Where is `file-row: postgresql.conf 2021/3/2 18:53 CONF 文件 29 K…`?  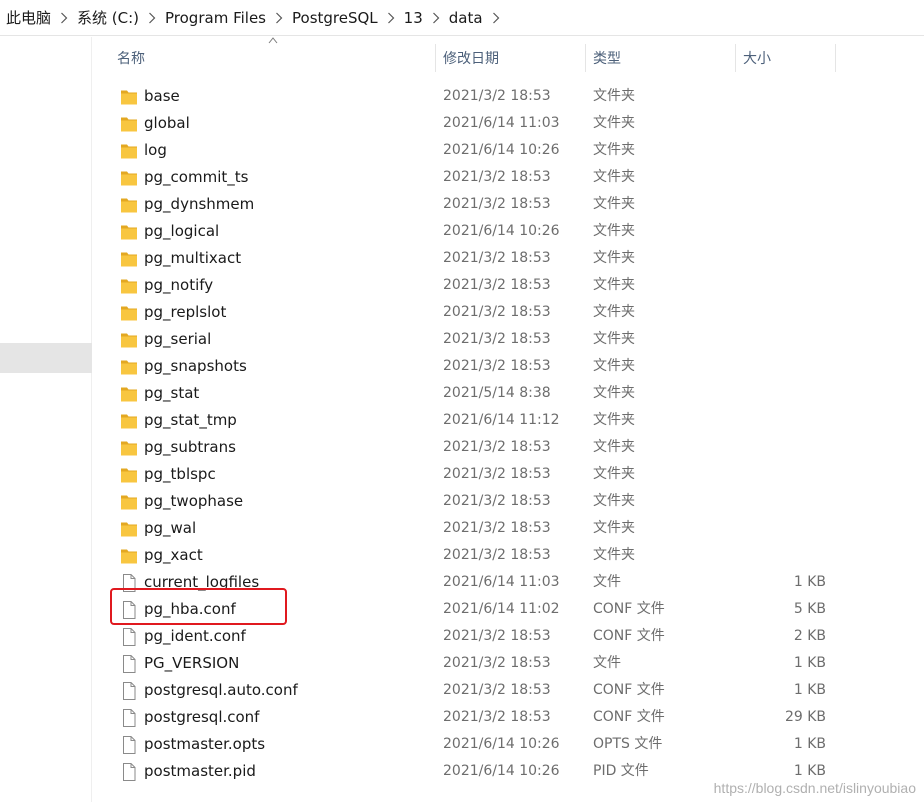
file-row: postgresql.conf 2021/3/2 18:53 CONF 文件 29 K… is located at coordinates (516, 717).